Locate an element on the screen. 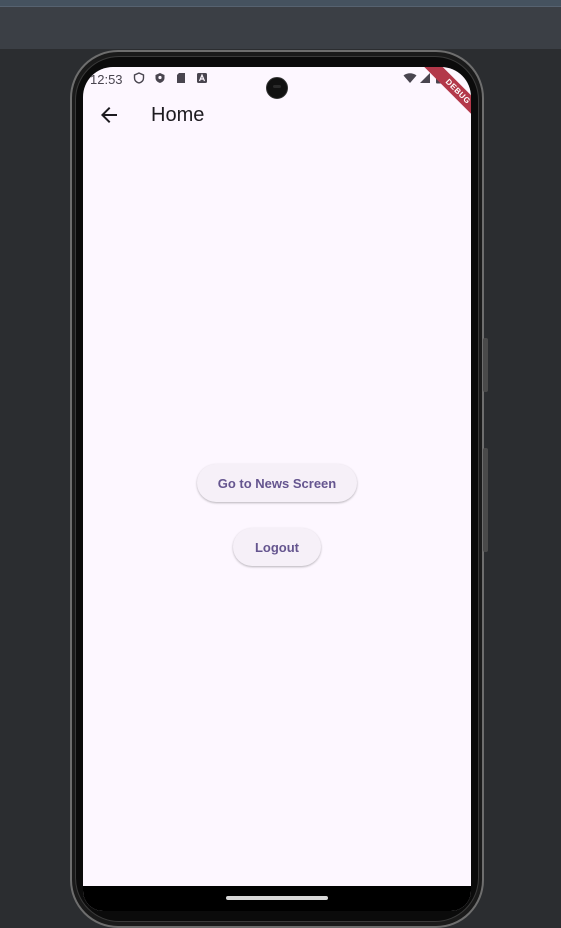  page-title: Home is located at coordinates (178, 115).